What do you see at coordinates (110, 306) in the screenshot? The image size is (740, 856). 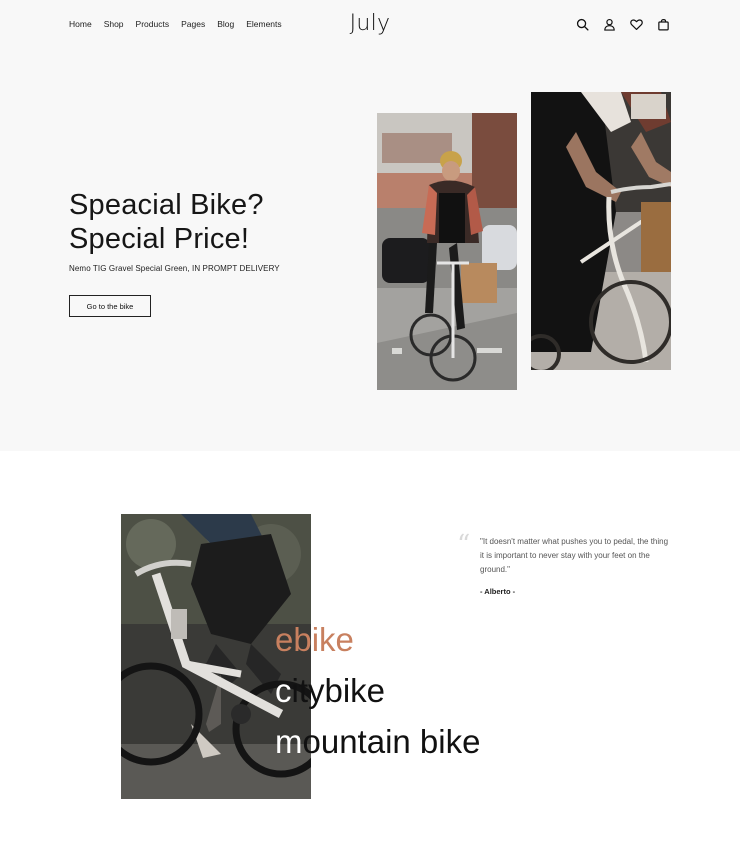 I see `go-to-bike-button: Go to the bike` at bounding box center [110, 306].